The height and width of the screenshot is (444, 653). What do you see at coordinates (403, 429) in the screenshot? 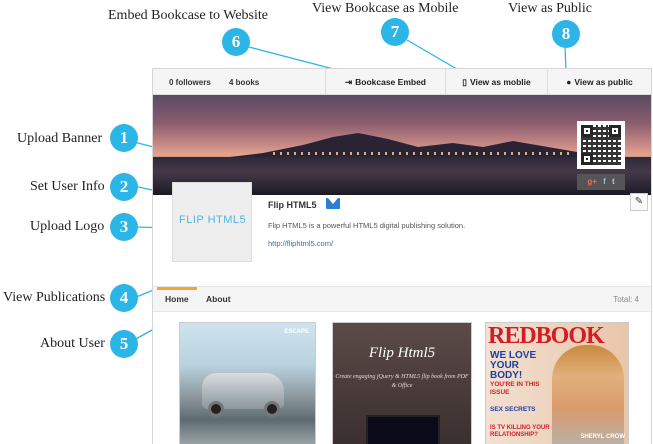
I see `cover-2-screen` at bounding box center [403, 429].